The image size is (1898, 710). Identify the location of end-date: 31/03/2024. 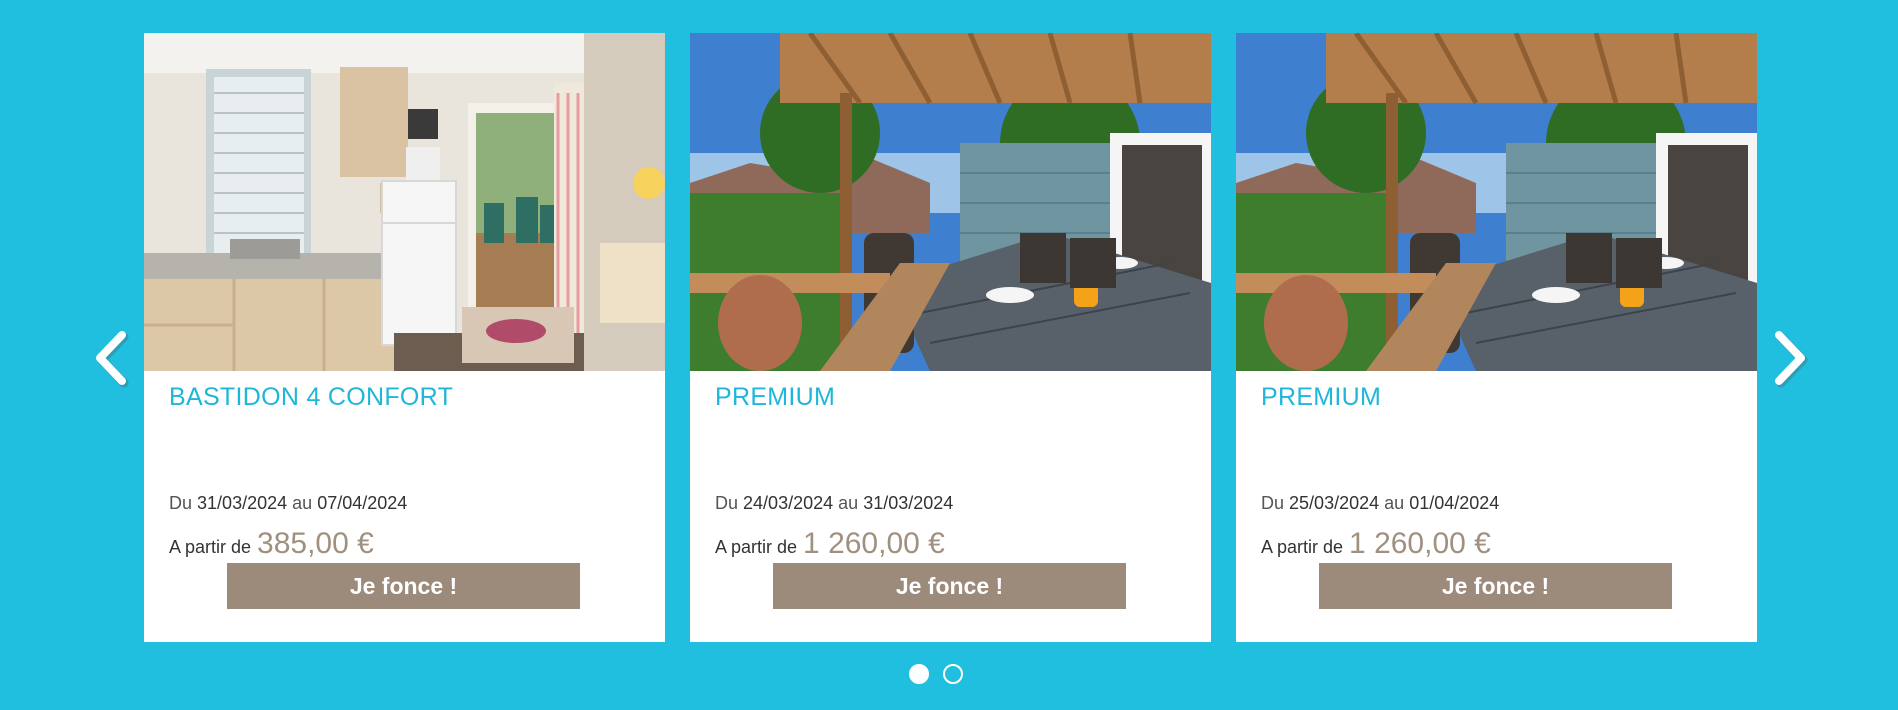
(908, 503).